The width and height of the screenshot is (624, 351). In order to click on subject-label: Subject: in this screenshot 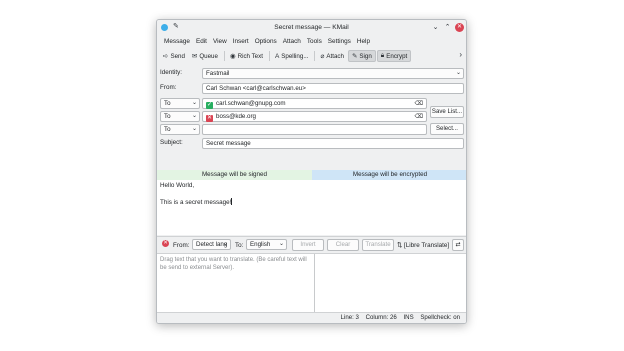, I will do `click(171, 142)`.